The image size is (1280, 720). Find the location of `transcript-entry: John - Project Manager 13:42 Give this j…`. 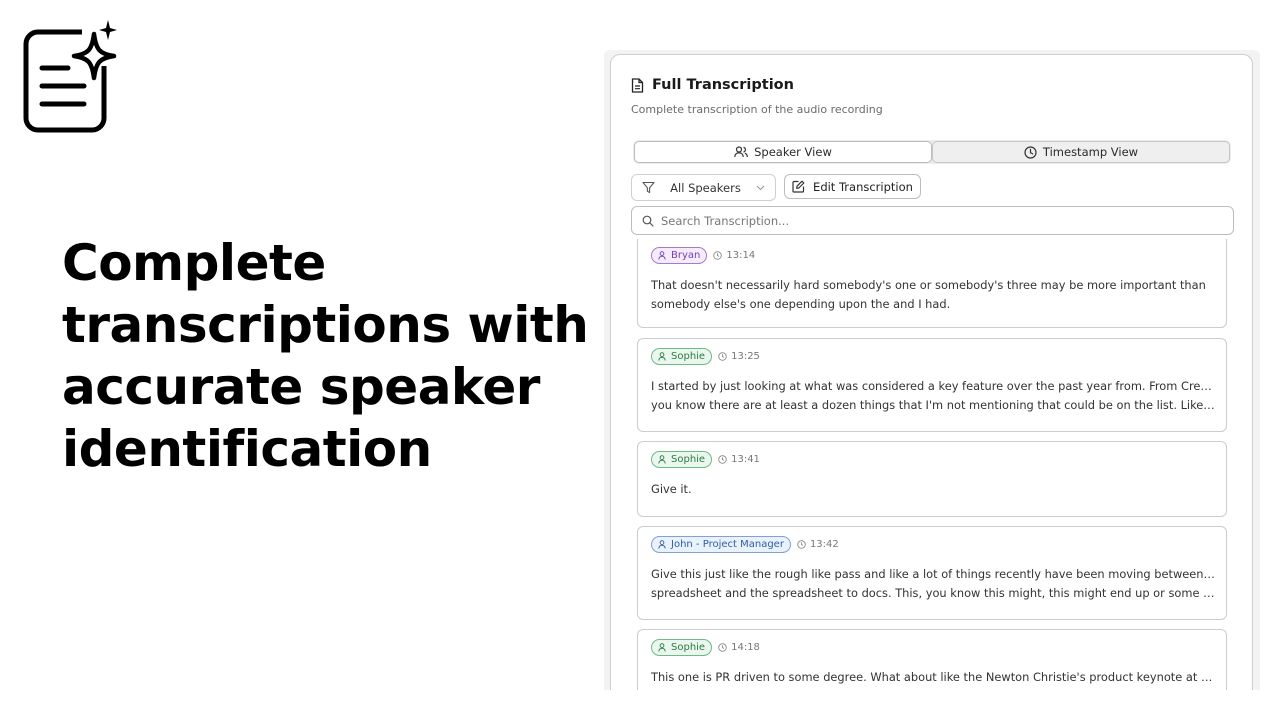

transcript-entry: John - Project Manager 13:42 Give this j… is located at coordinates (932, 573).